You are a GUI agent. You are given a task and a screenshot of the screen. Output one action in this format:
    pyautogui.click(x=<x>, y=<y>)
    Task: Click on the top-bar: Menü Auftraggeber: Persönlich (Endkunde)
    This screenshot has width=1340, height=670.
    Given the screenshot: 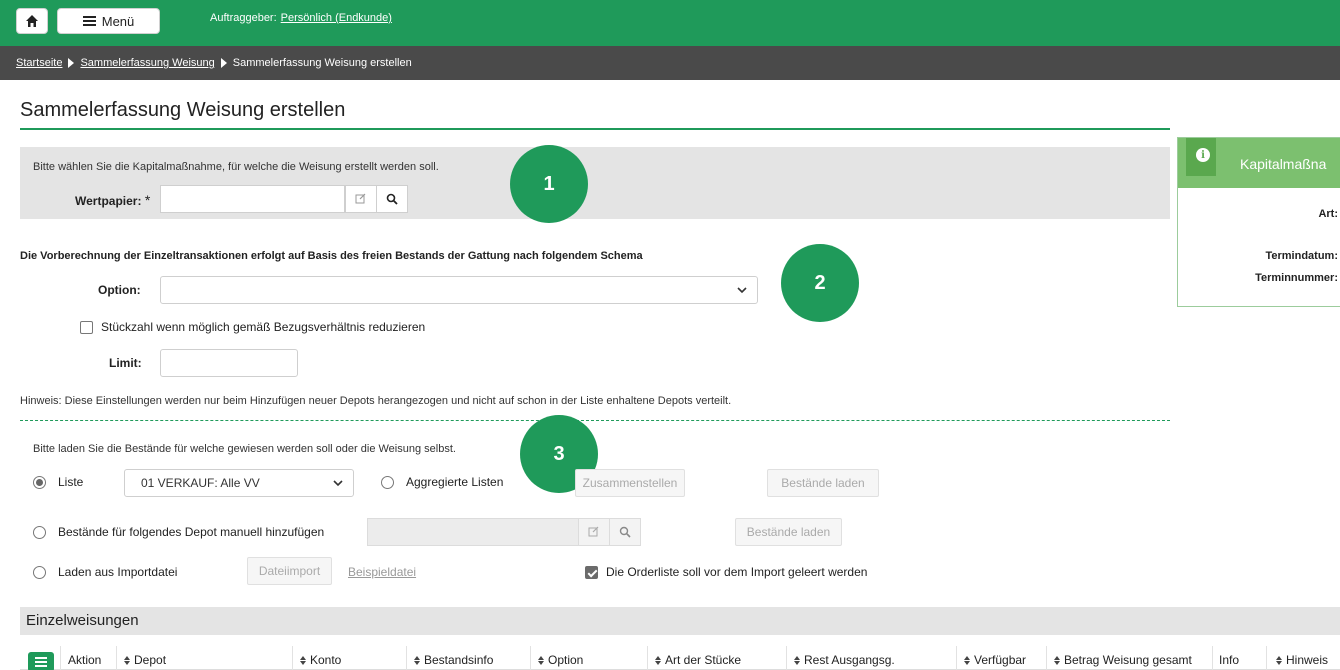 What is the action you would take?
    pyautogui.click(x=670, y=23)
    